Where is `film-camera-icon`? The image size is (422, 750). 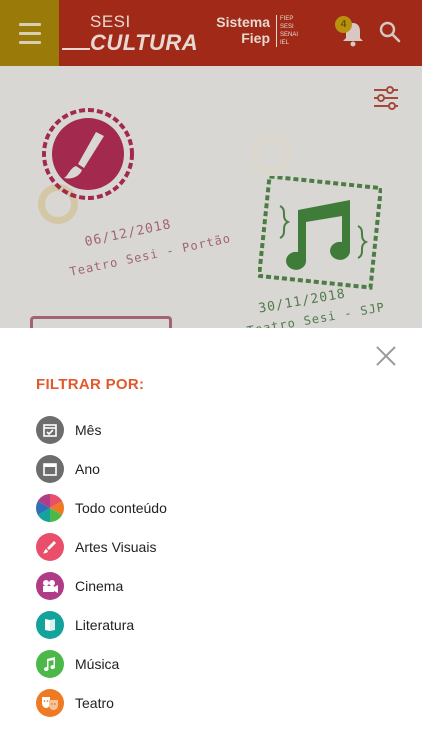
film-camera-icon is located at coordinates (50, 586).